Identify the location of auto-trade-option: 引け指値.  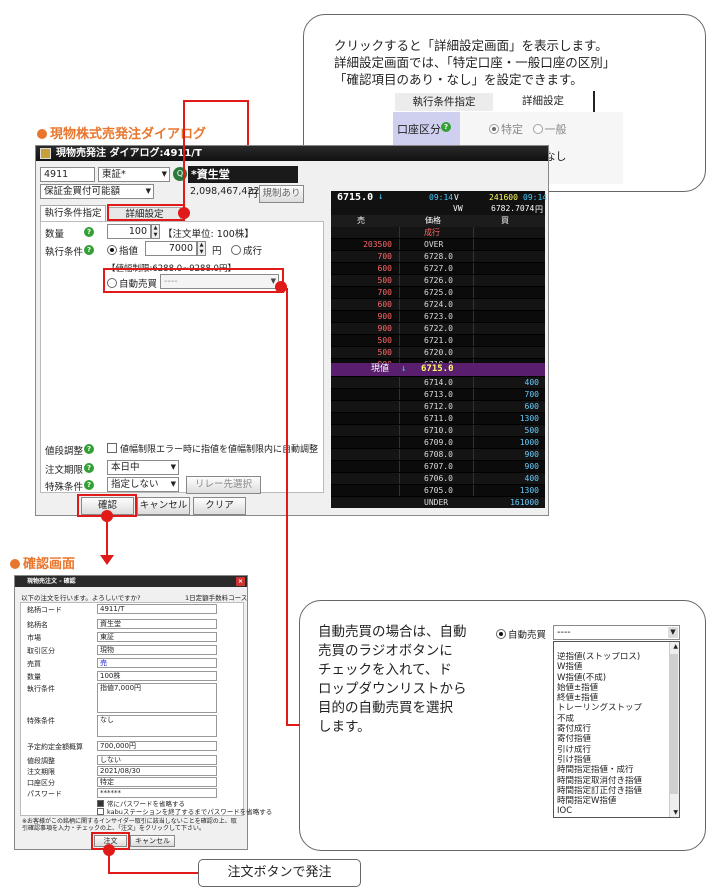
(611, 760).